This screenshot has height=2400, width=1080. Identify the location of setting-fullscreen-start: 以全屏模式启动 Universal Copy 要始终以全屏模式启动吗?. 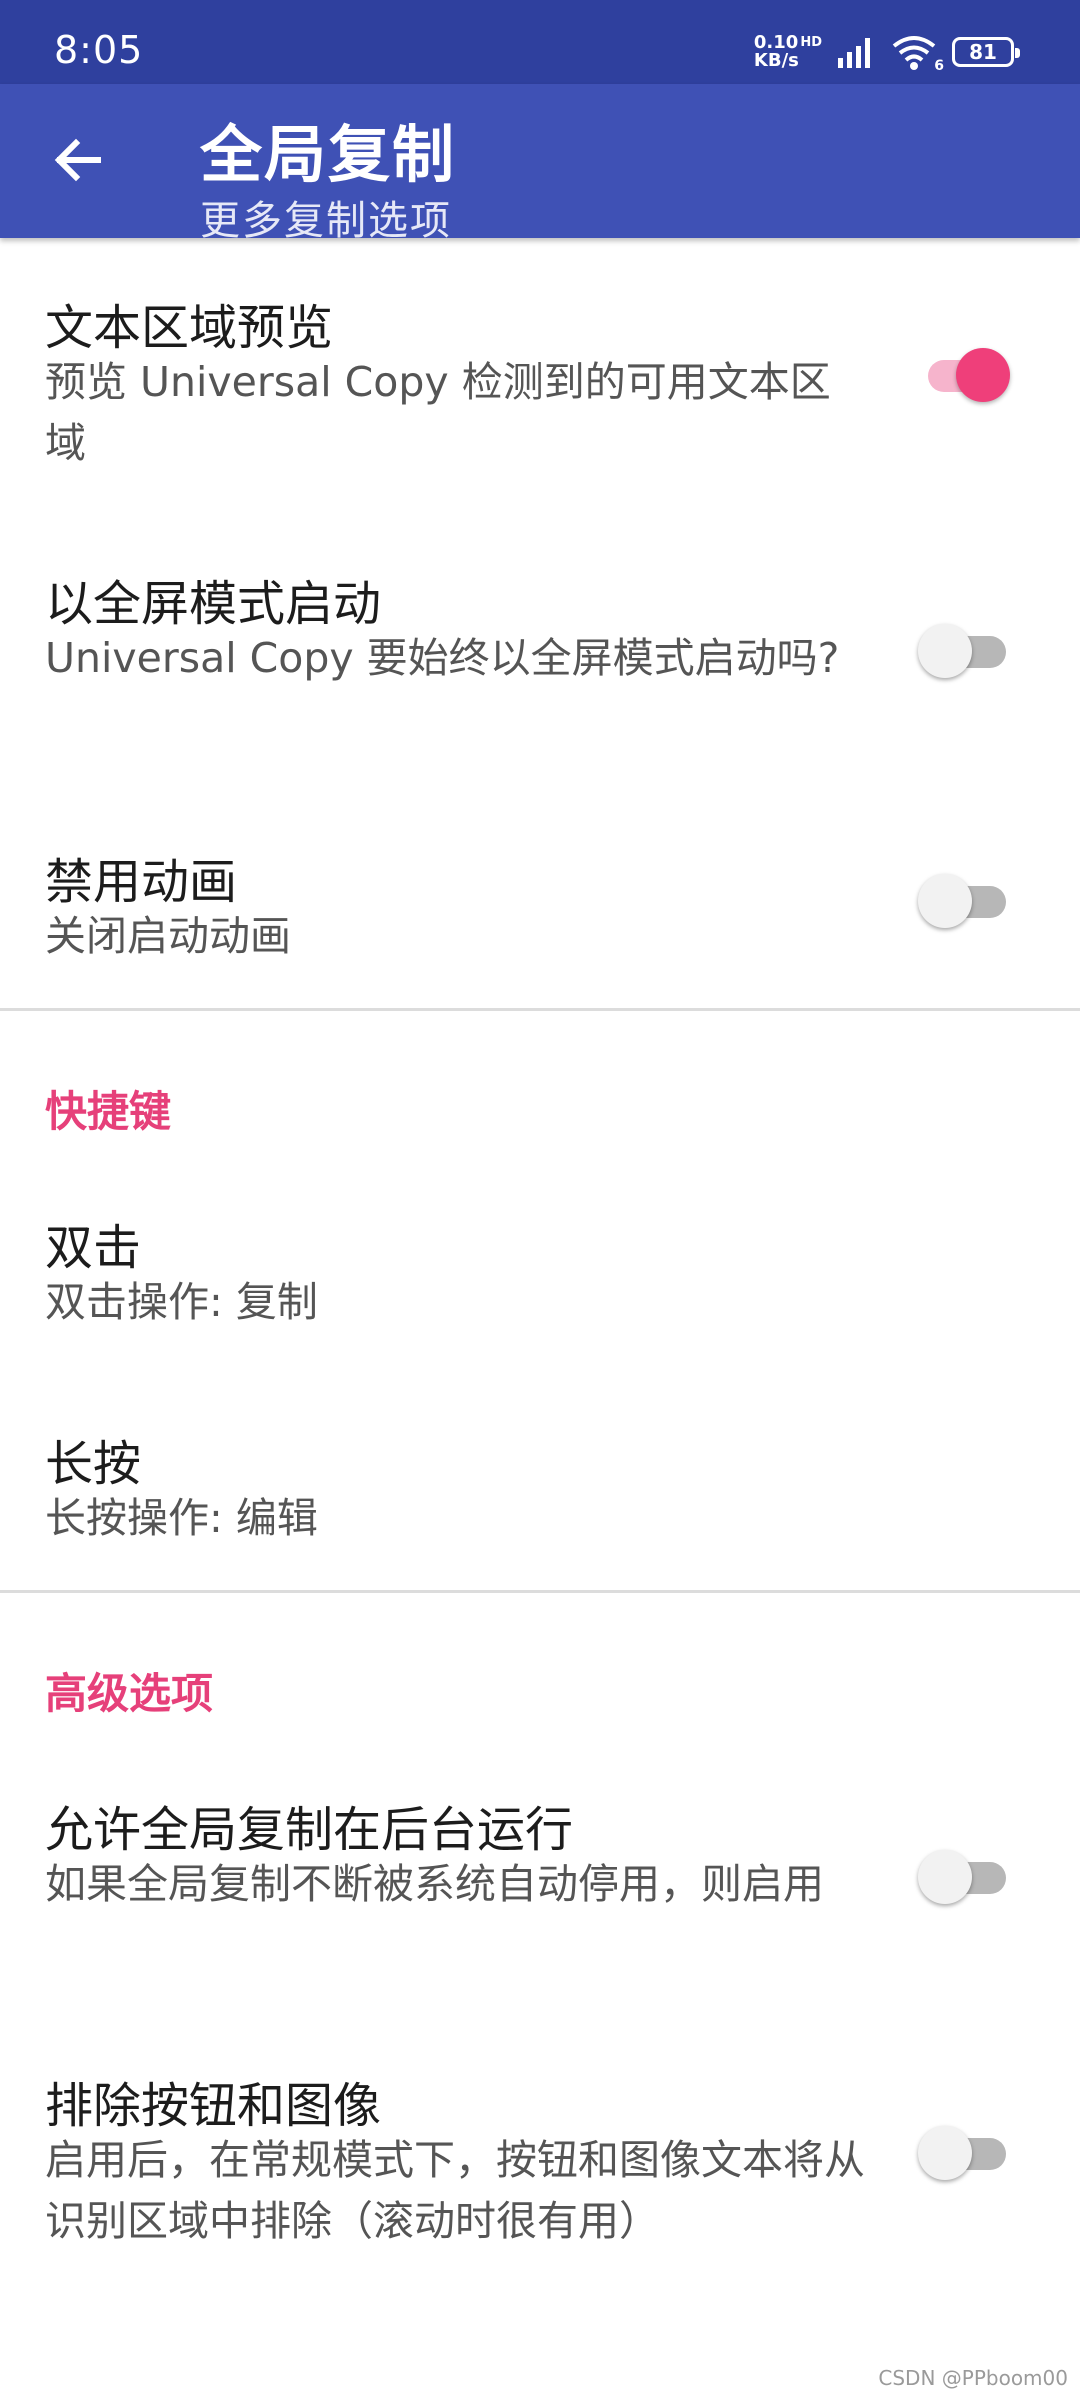
(540, 649).